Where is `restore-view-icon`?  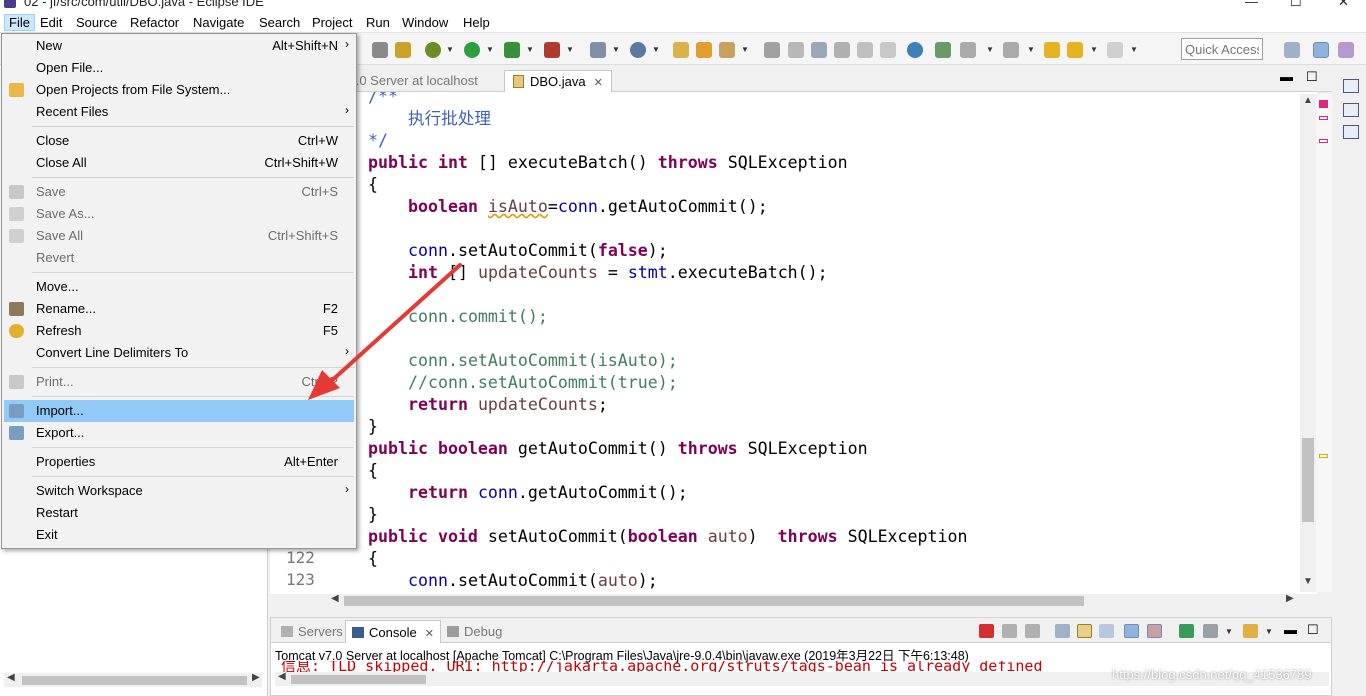 restore-view-icon is located at coordinates (1351, 86).